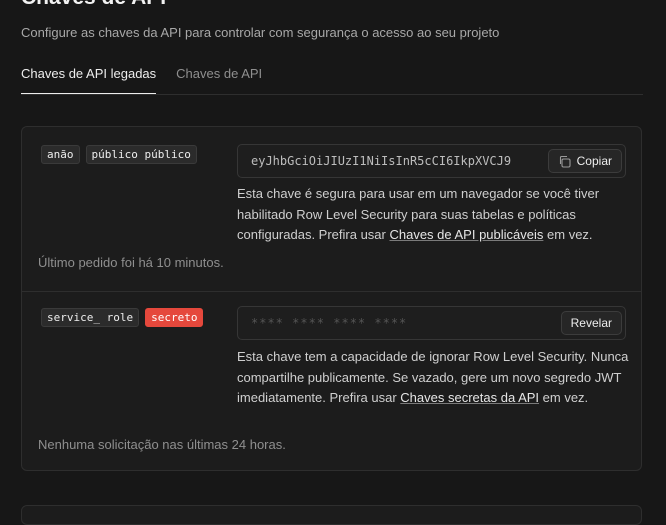  What do you see at coordinates (565, 161) in the screenshot?
I see `copy-icon` at bounding box center [565, 161].